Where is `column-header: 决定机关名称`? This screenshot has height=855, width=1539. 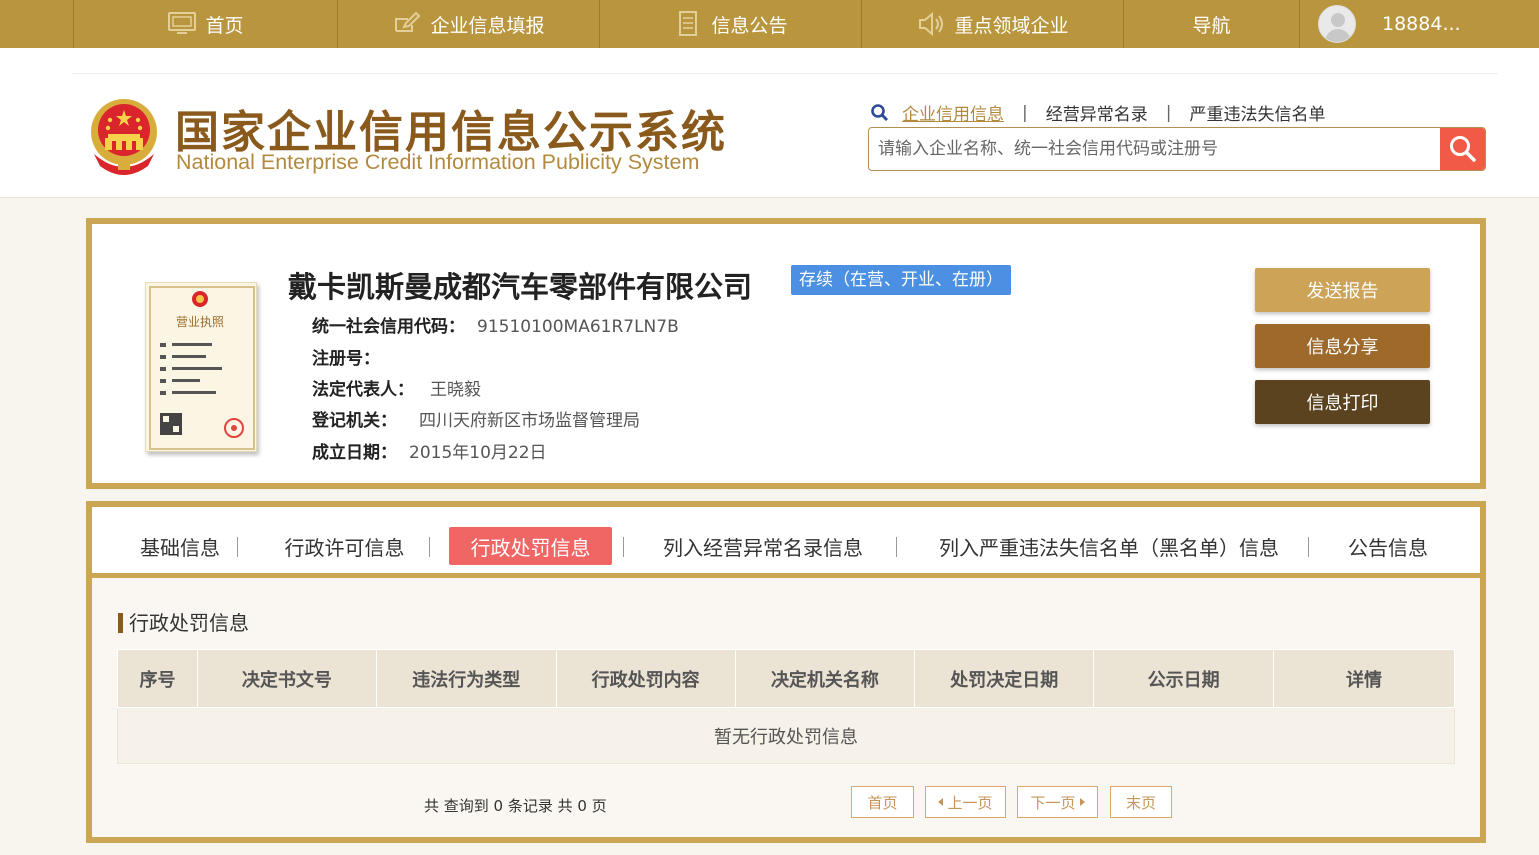
column-header: 决定机关名称 is located at coordinates (825, 678).